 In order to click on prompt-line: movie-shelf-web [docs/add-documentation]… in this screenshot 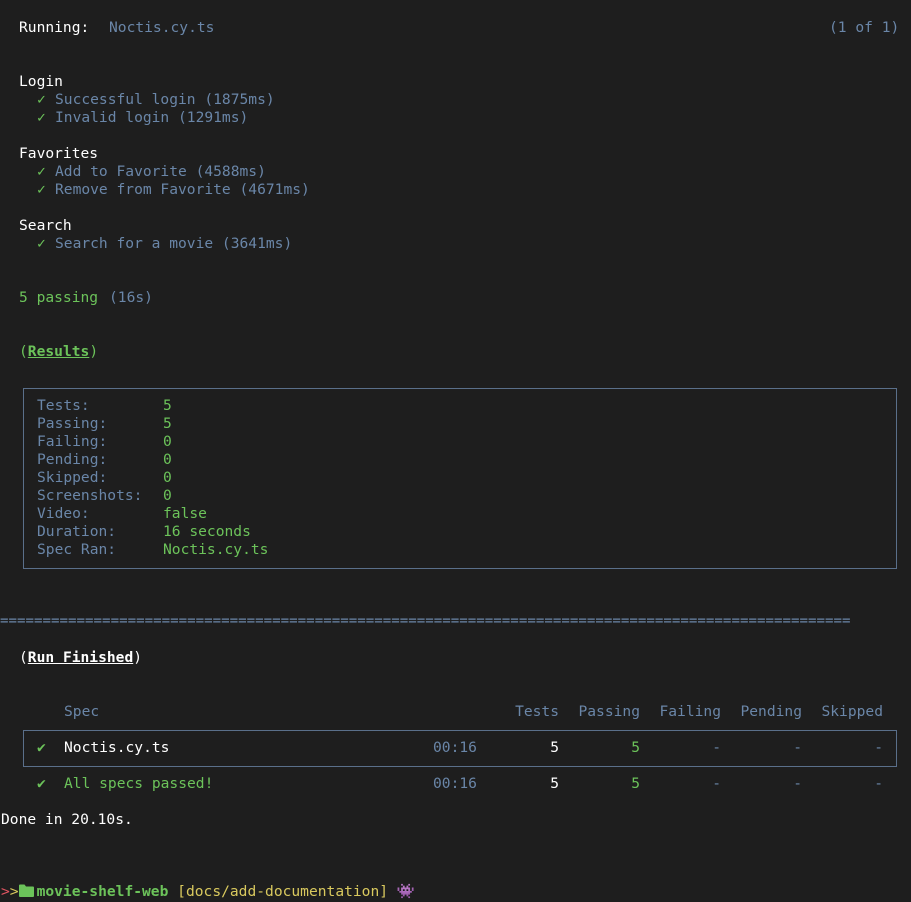, I will do `click(208, 883)`.